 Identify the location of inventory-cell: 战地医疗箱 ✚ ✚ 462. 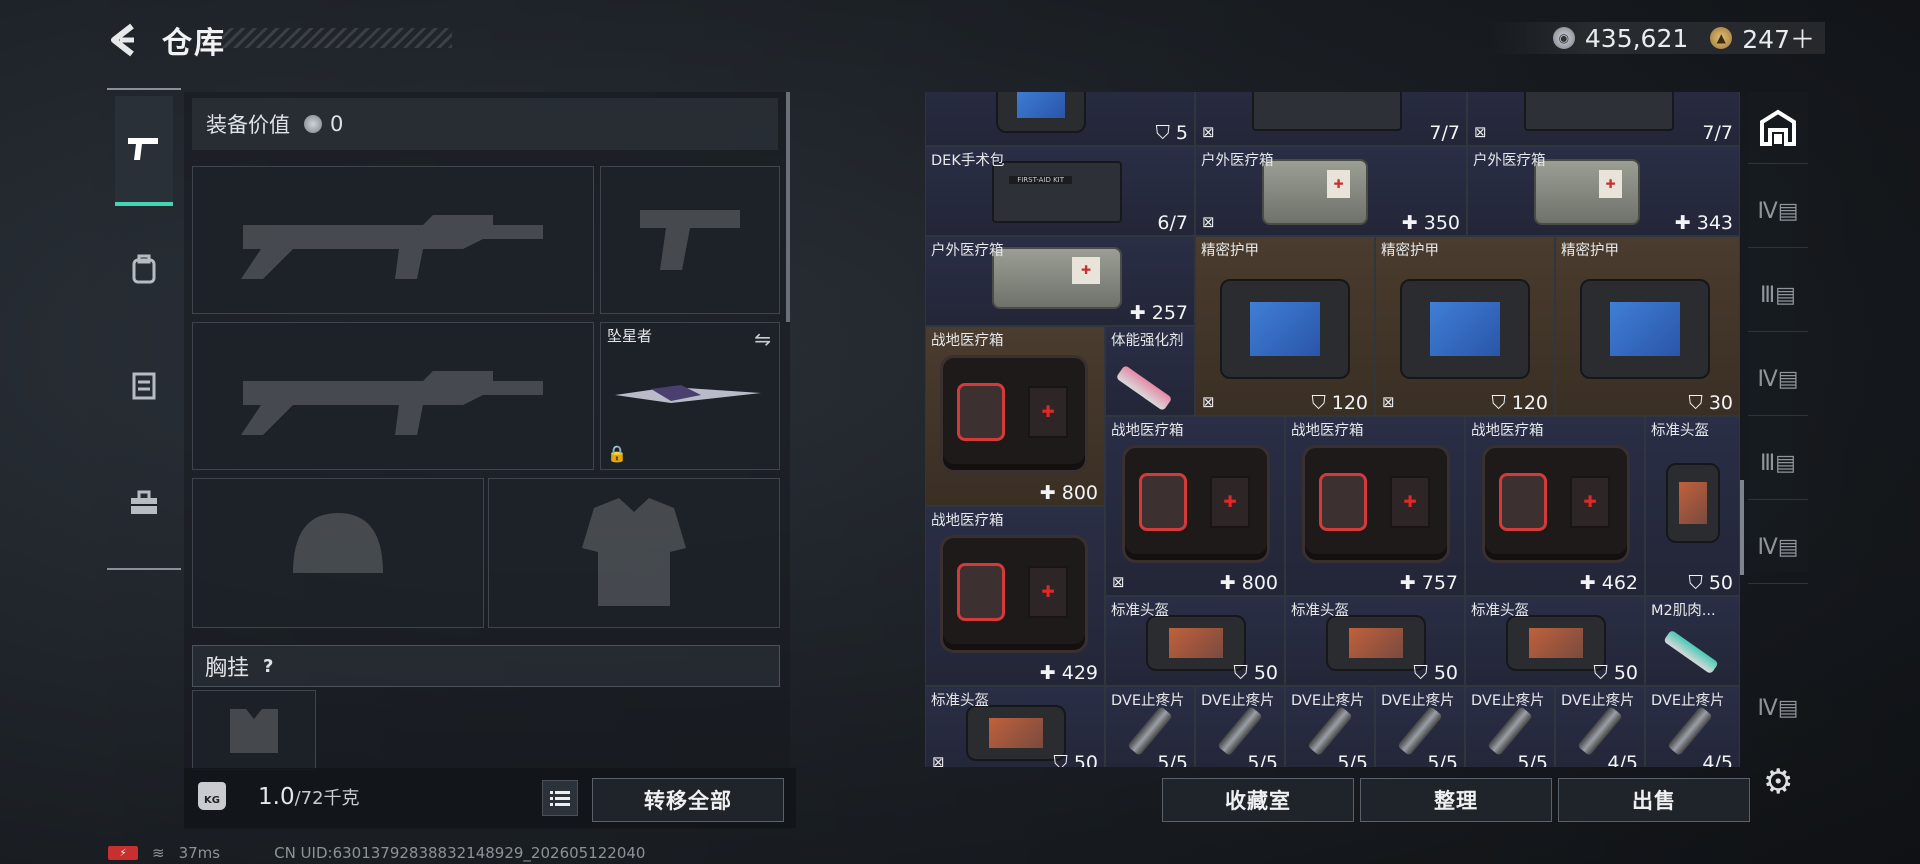
(1555, 506).